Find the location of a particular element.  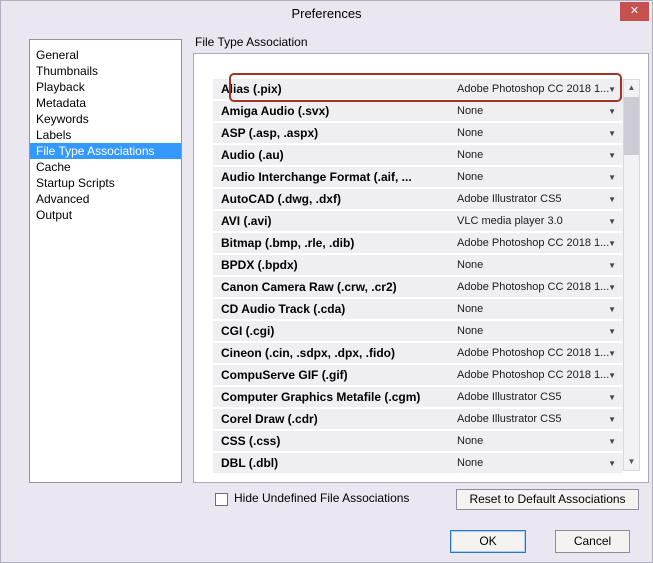

sidebar-item-playback: Playback is located at coordinates (105, 87).